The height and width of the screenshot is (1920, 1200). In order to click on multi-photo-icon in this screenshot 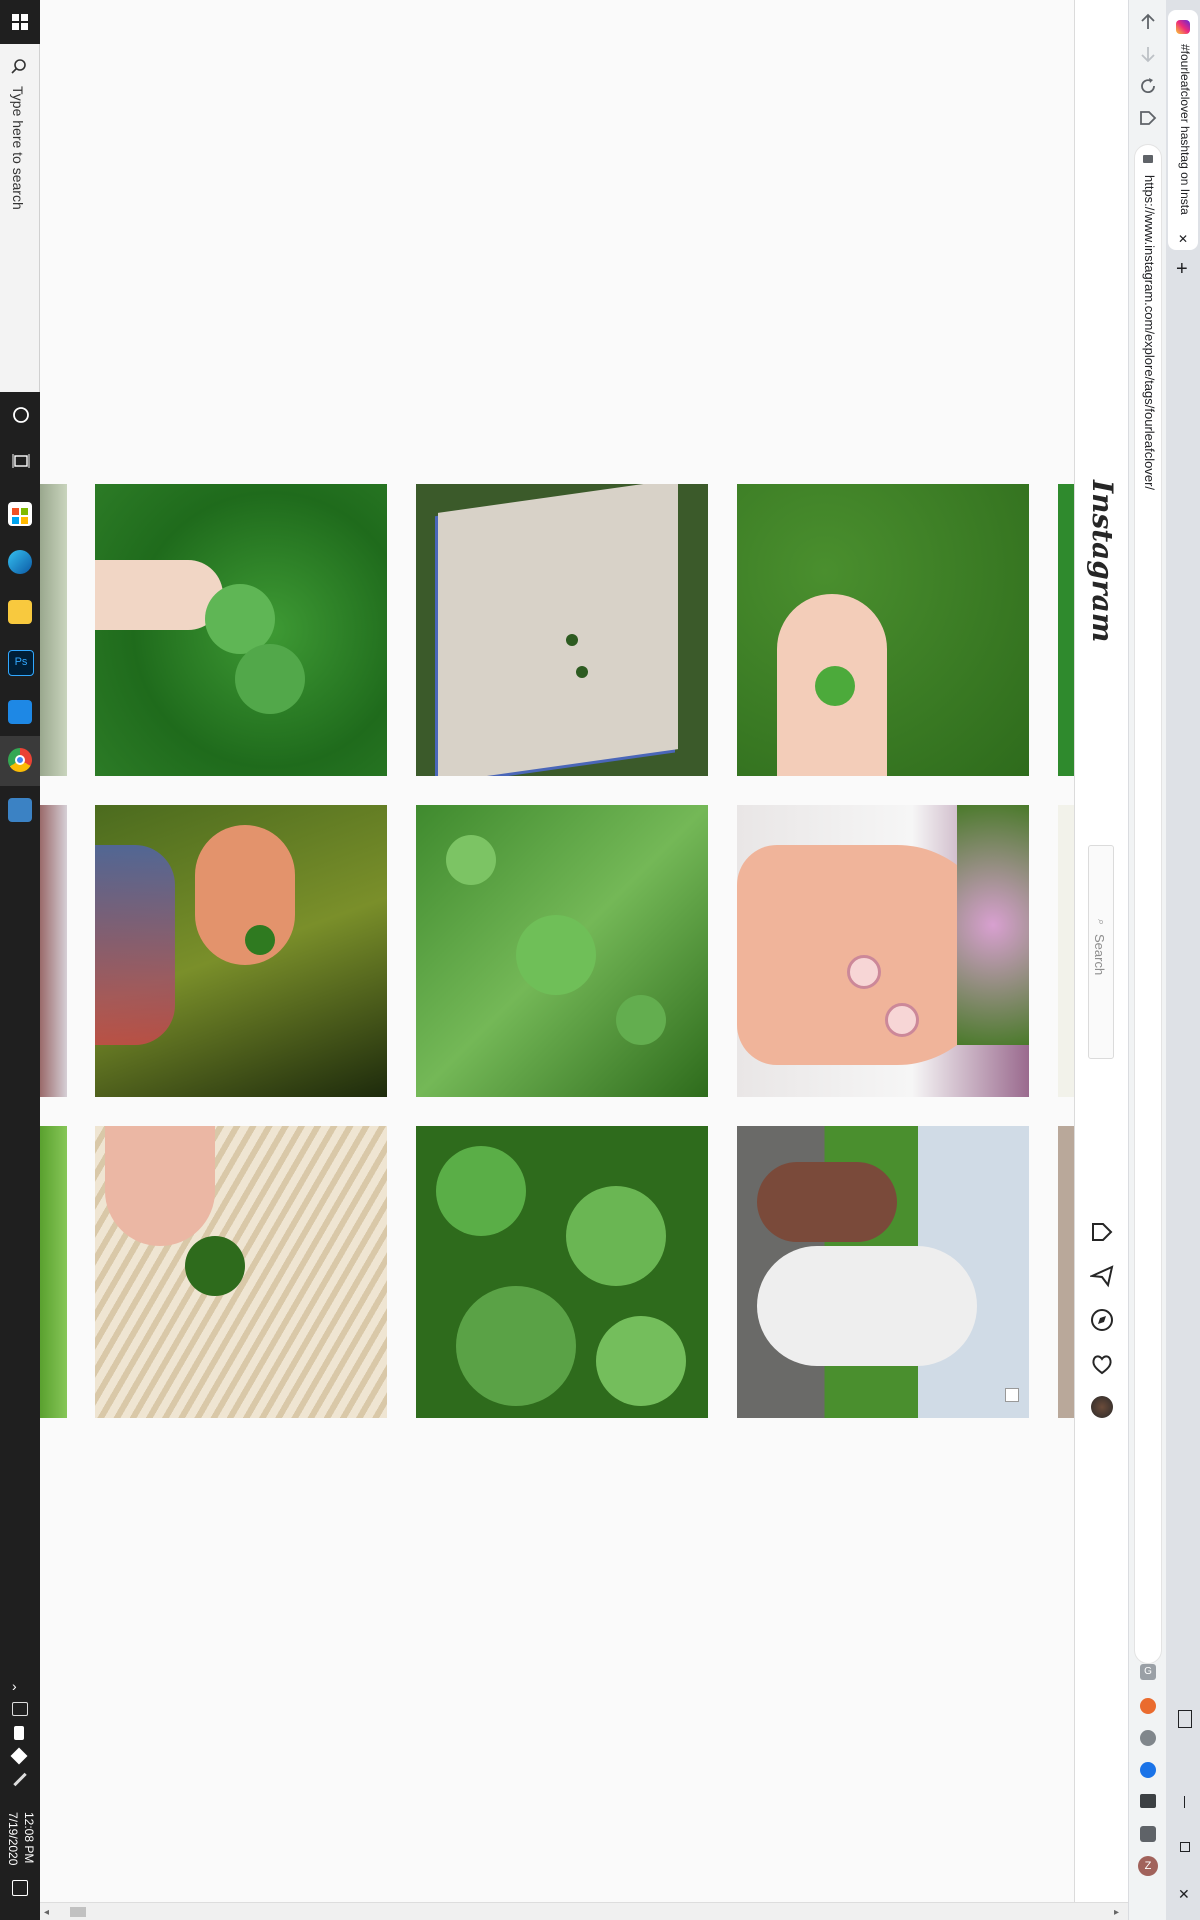, I will do `click(1012, 1395)`.